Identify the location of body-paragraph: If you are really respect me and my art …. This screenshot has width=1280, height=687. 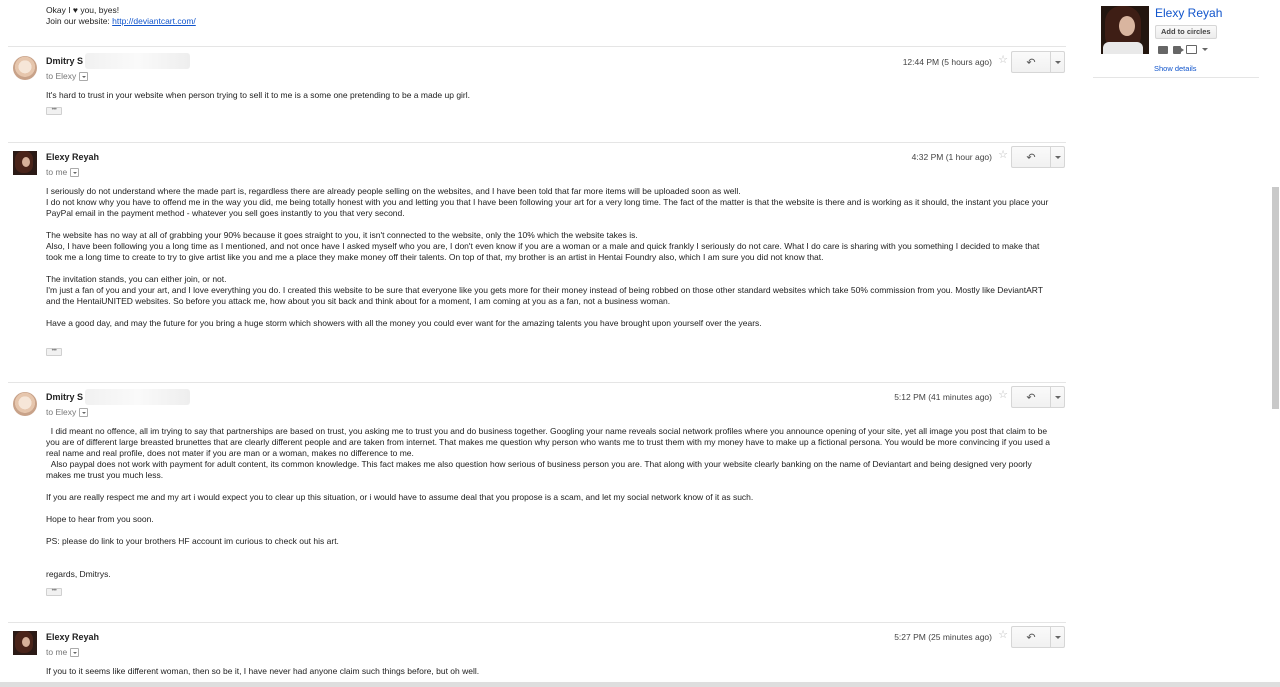
(400, 497).